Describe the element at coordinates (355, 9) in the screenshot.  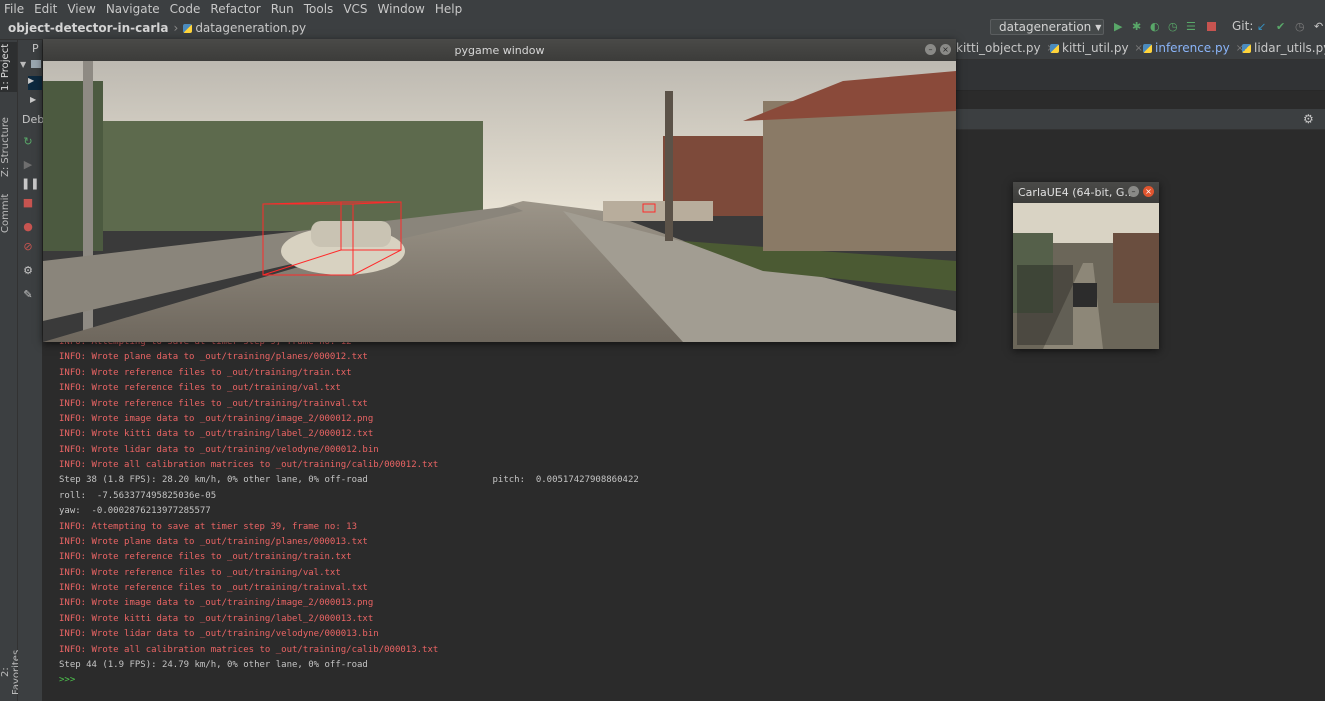
I see `menu-vcs: VCS` at that location.